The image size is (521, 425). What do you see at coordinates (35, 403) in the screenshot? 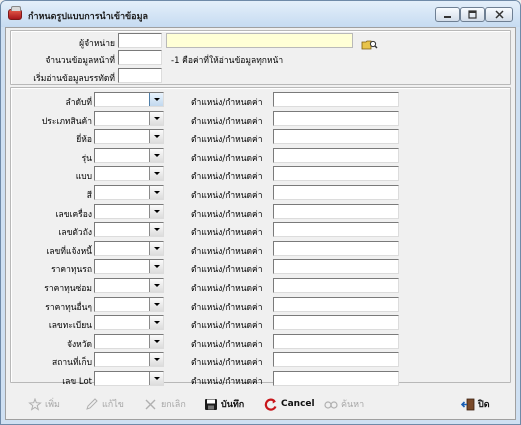
I see `add-icon` at bounding box center [35, 403].